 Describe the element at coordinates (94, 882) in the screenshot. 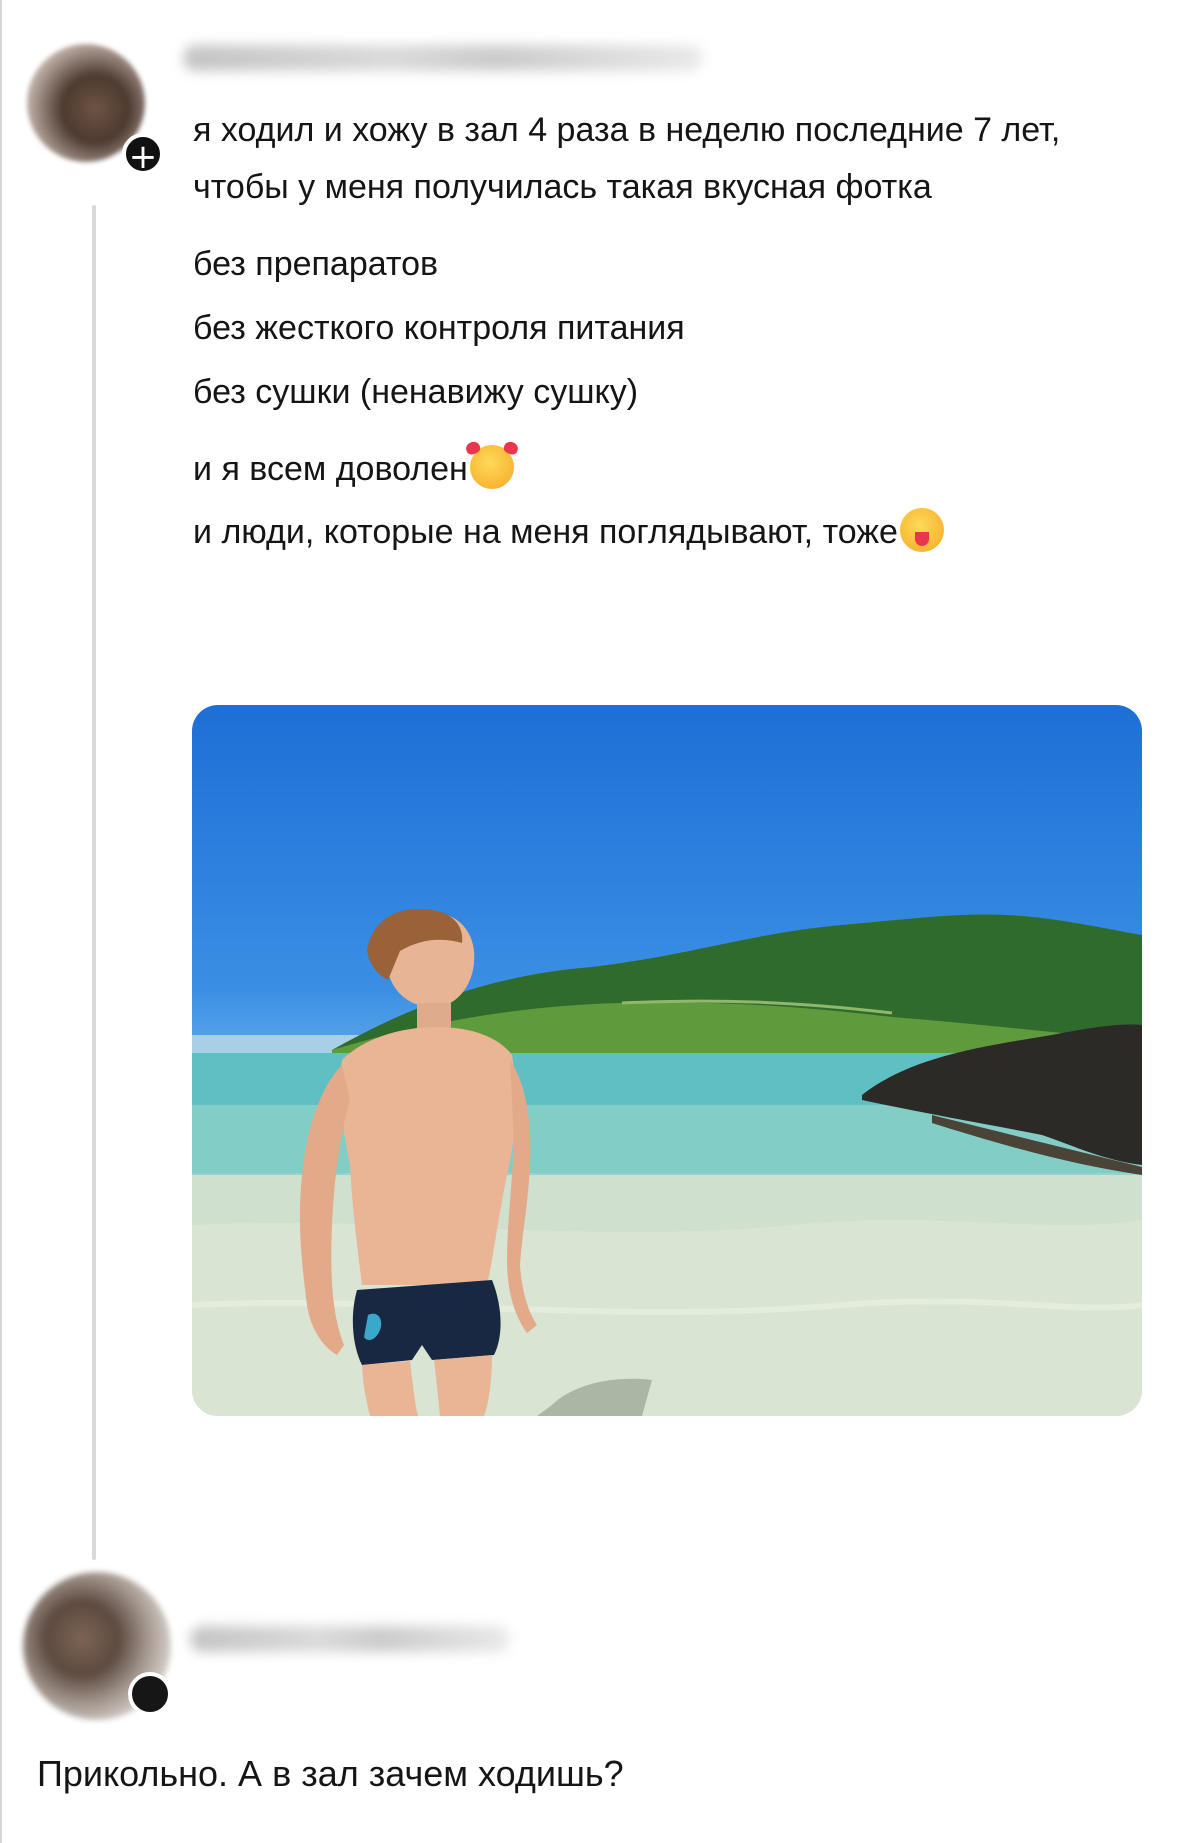

I see `thread-line` at that location.